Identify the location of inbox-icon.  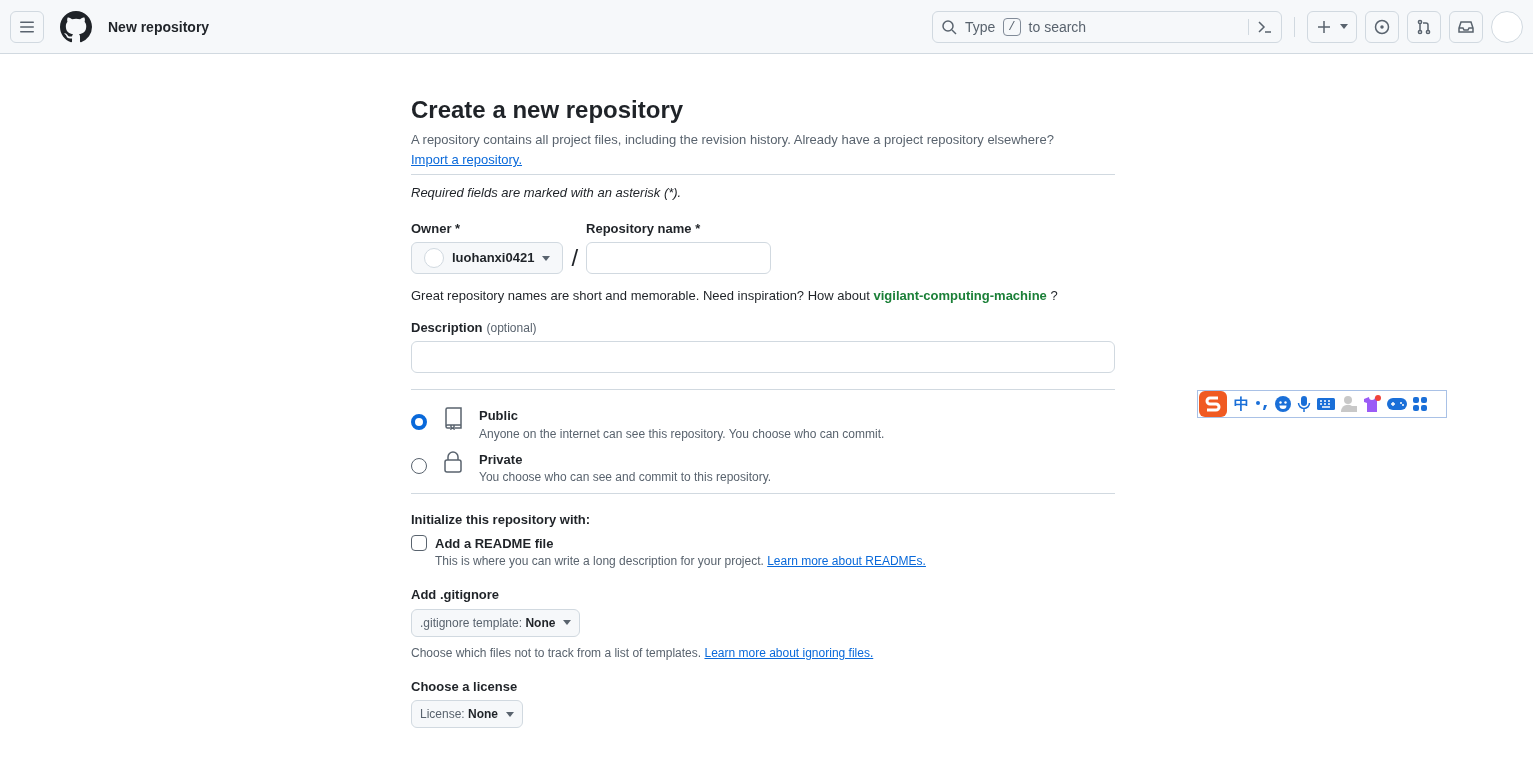
(1466, 26).